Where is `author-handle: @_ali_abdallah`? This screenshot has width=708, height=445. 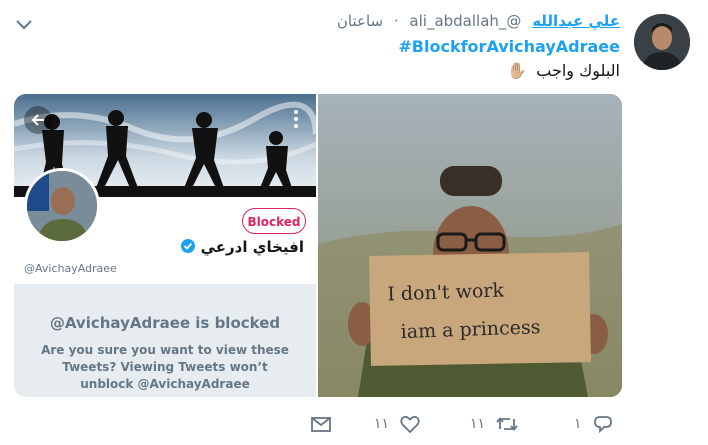 author-handle: @_ali_abdallah is located at coordinates (465, 21).